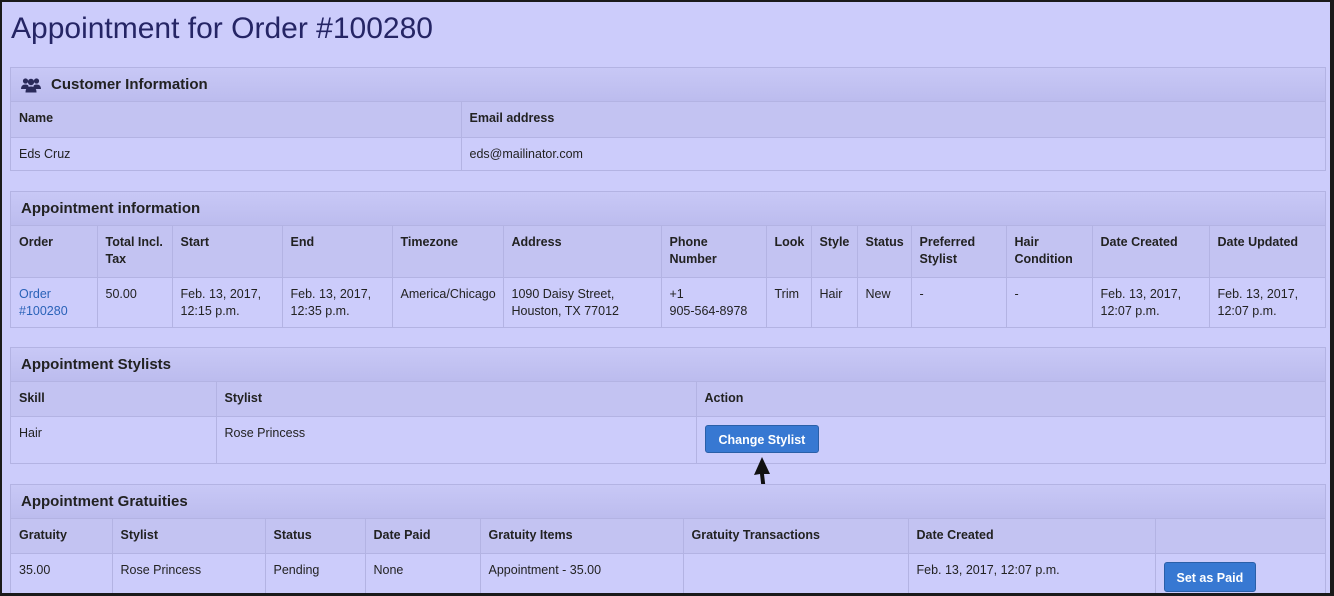 The image size is (1334, 596). What do you see at coordinates (1150, 302) in the screenshot?
I see `date-created-cell: Feb. 13, 2017, 12:07 p.m.` at bounding box center [1150, 302].